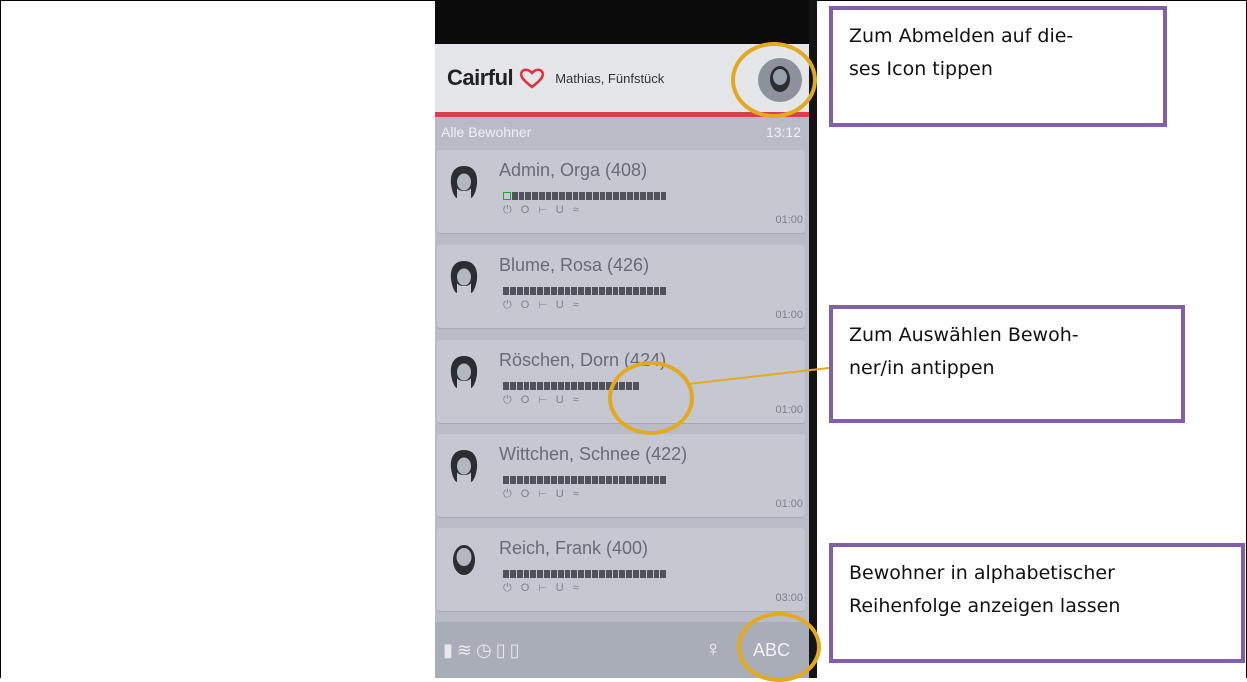 Image resolution: width=1247 pixels, height=682 pixels. Describe the element at coordinates (610, 78) in the screenshot. I see `logged-in-user: Mathias, Fünfstück` at that location.